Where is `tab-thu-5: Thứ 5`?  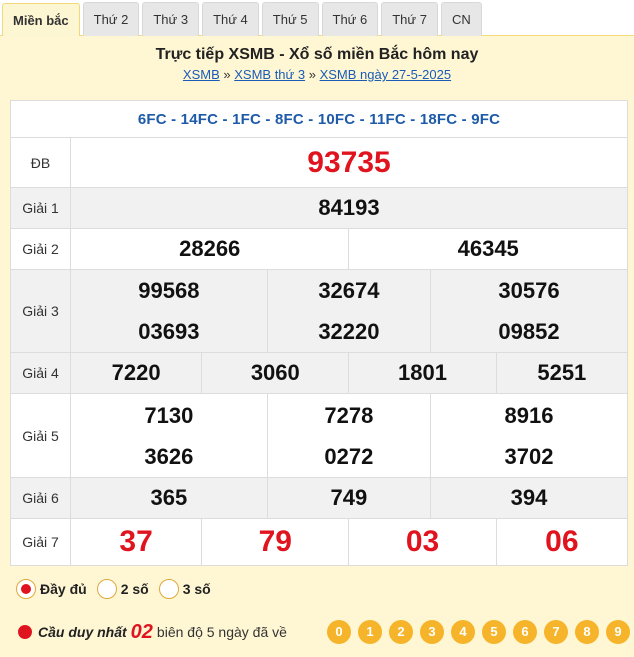
tab-thu-5: Thứ 5 is located at coordinates (290, 19).